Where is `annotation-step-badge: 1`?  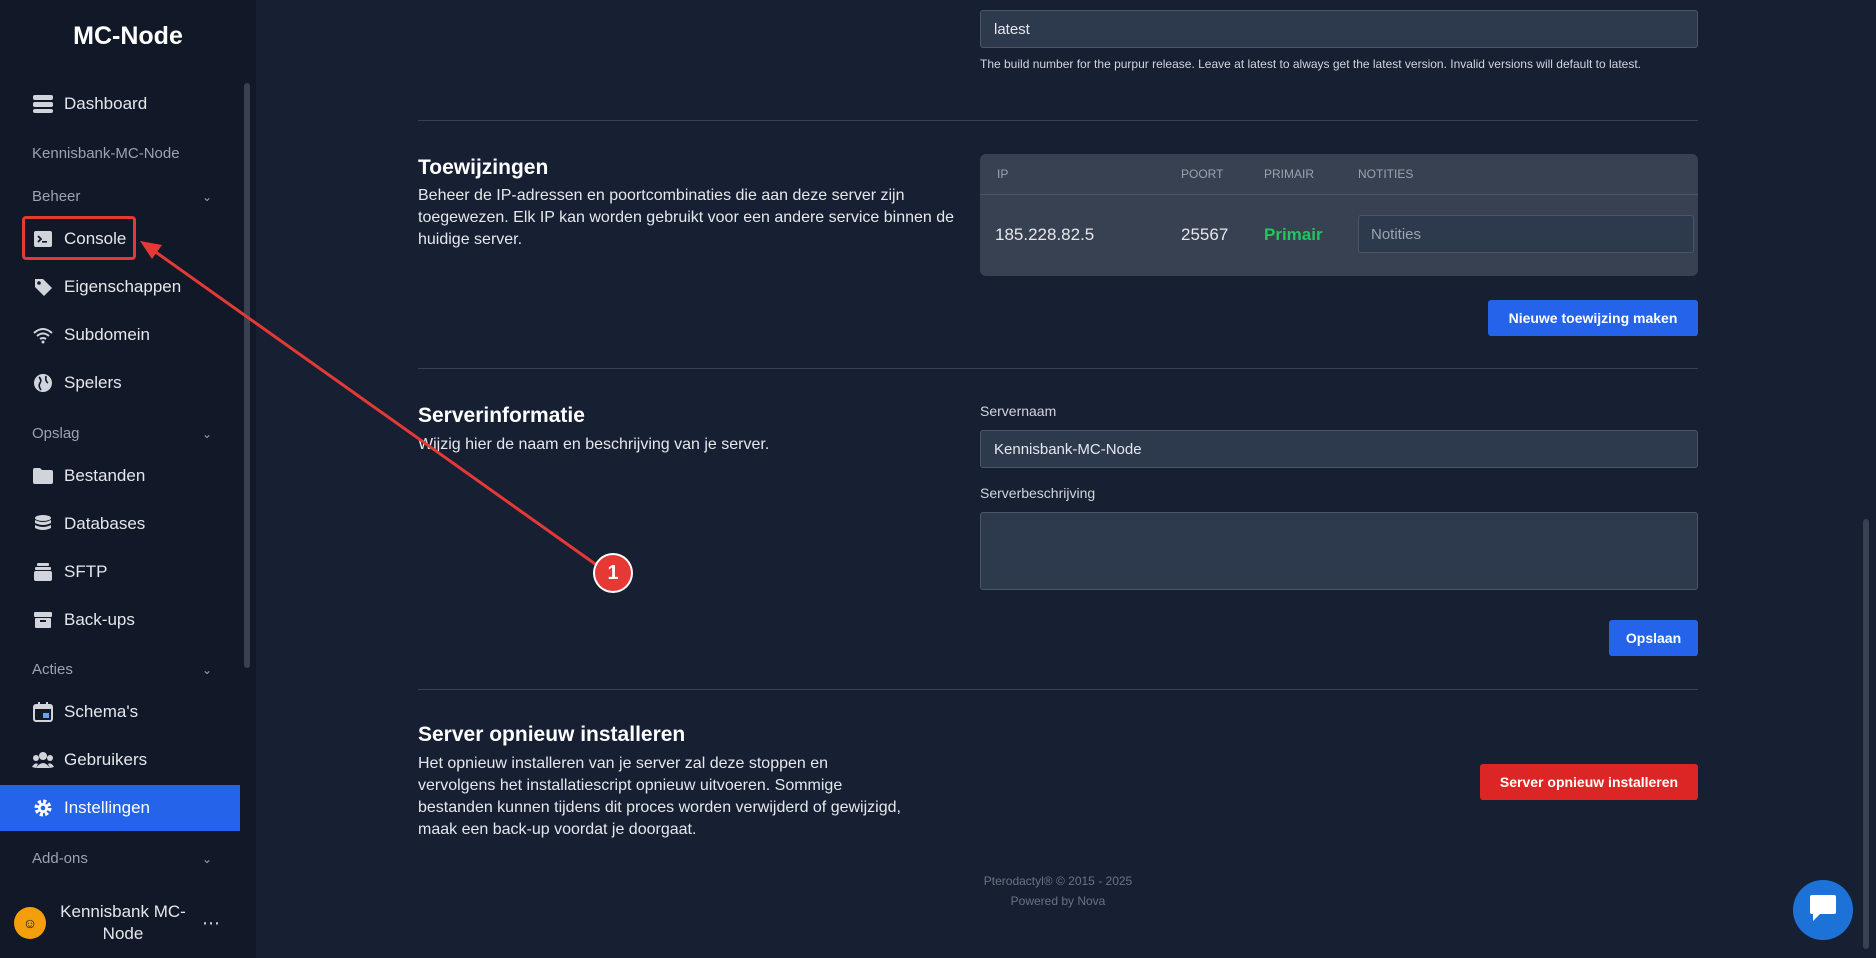
annotation-step-badge: 1 is located at coordinates (613, 573).